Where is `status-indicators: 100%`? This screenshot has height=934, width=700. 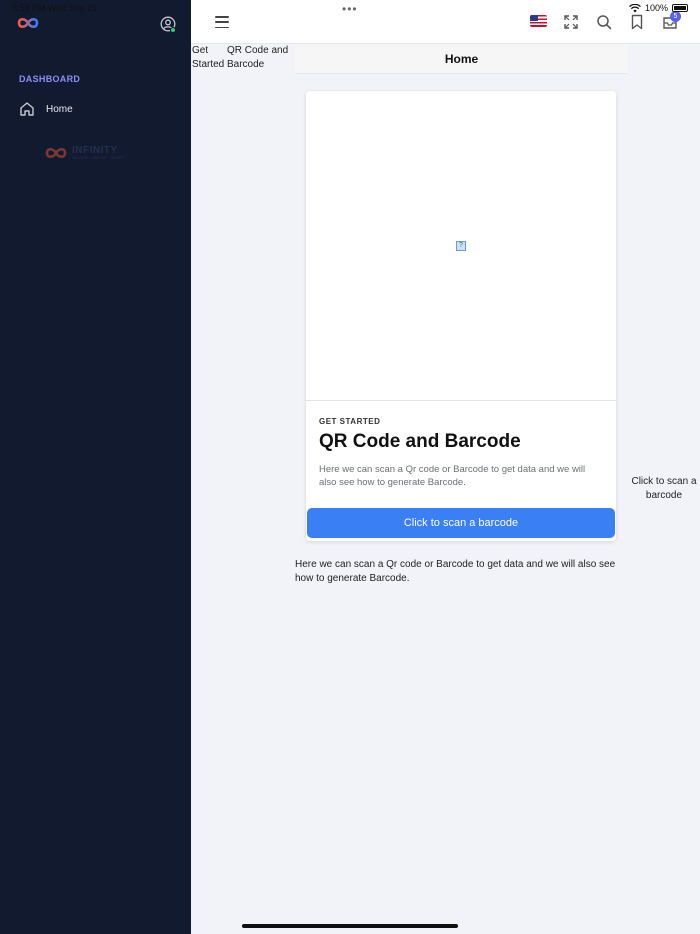
status-indicators: 100% is located at coordinates (658, 8).